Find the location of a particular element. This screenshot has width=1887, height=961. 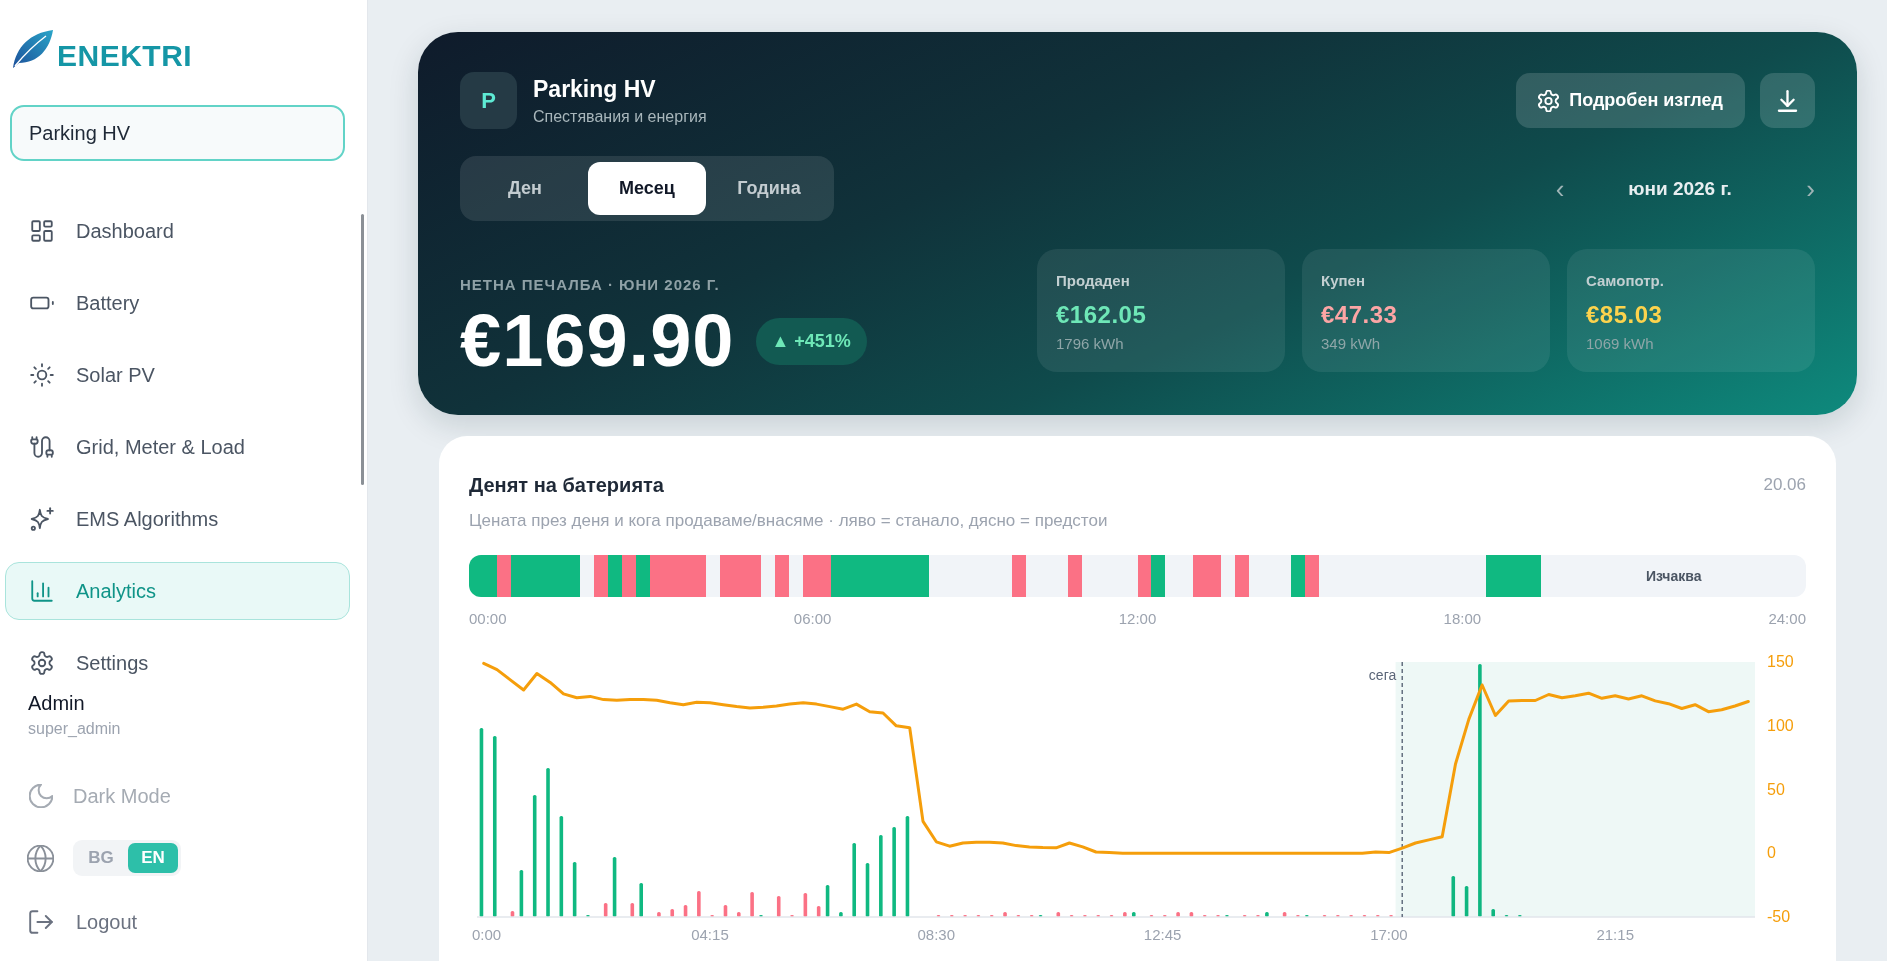

card-subtitle: Цената през деня и кога продаваме/внасяме · ляво = станало, дясно = предстои is located at coordinates (789, 521).